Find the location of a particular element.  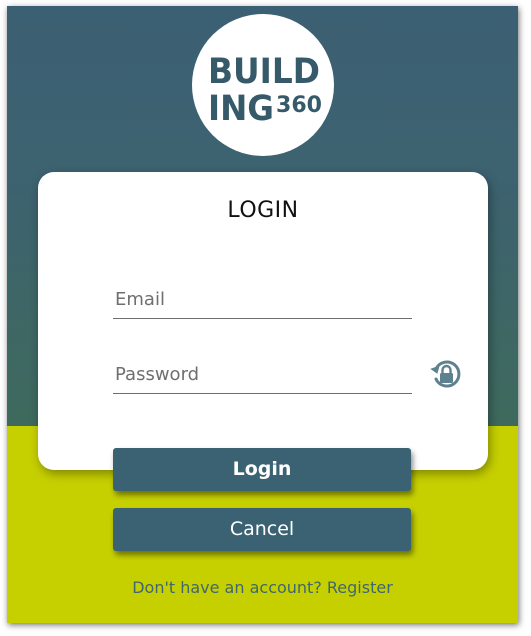

register-link: Don't have an account? Register is located at coordinates (262, 587).